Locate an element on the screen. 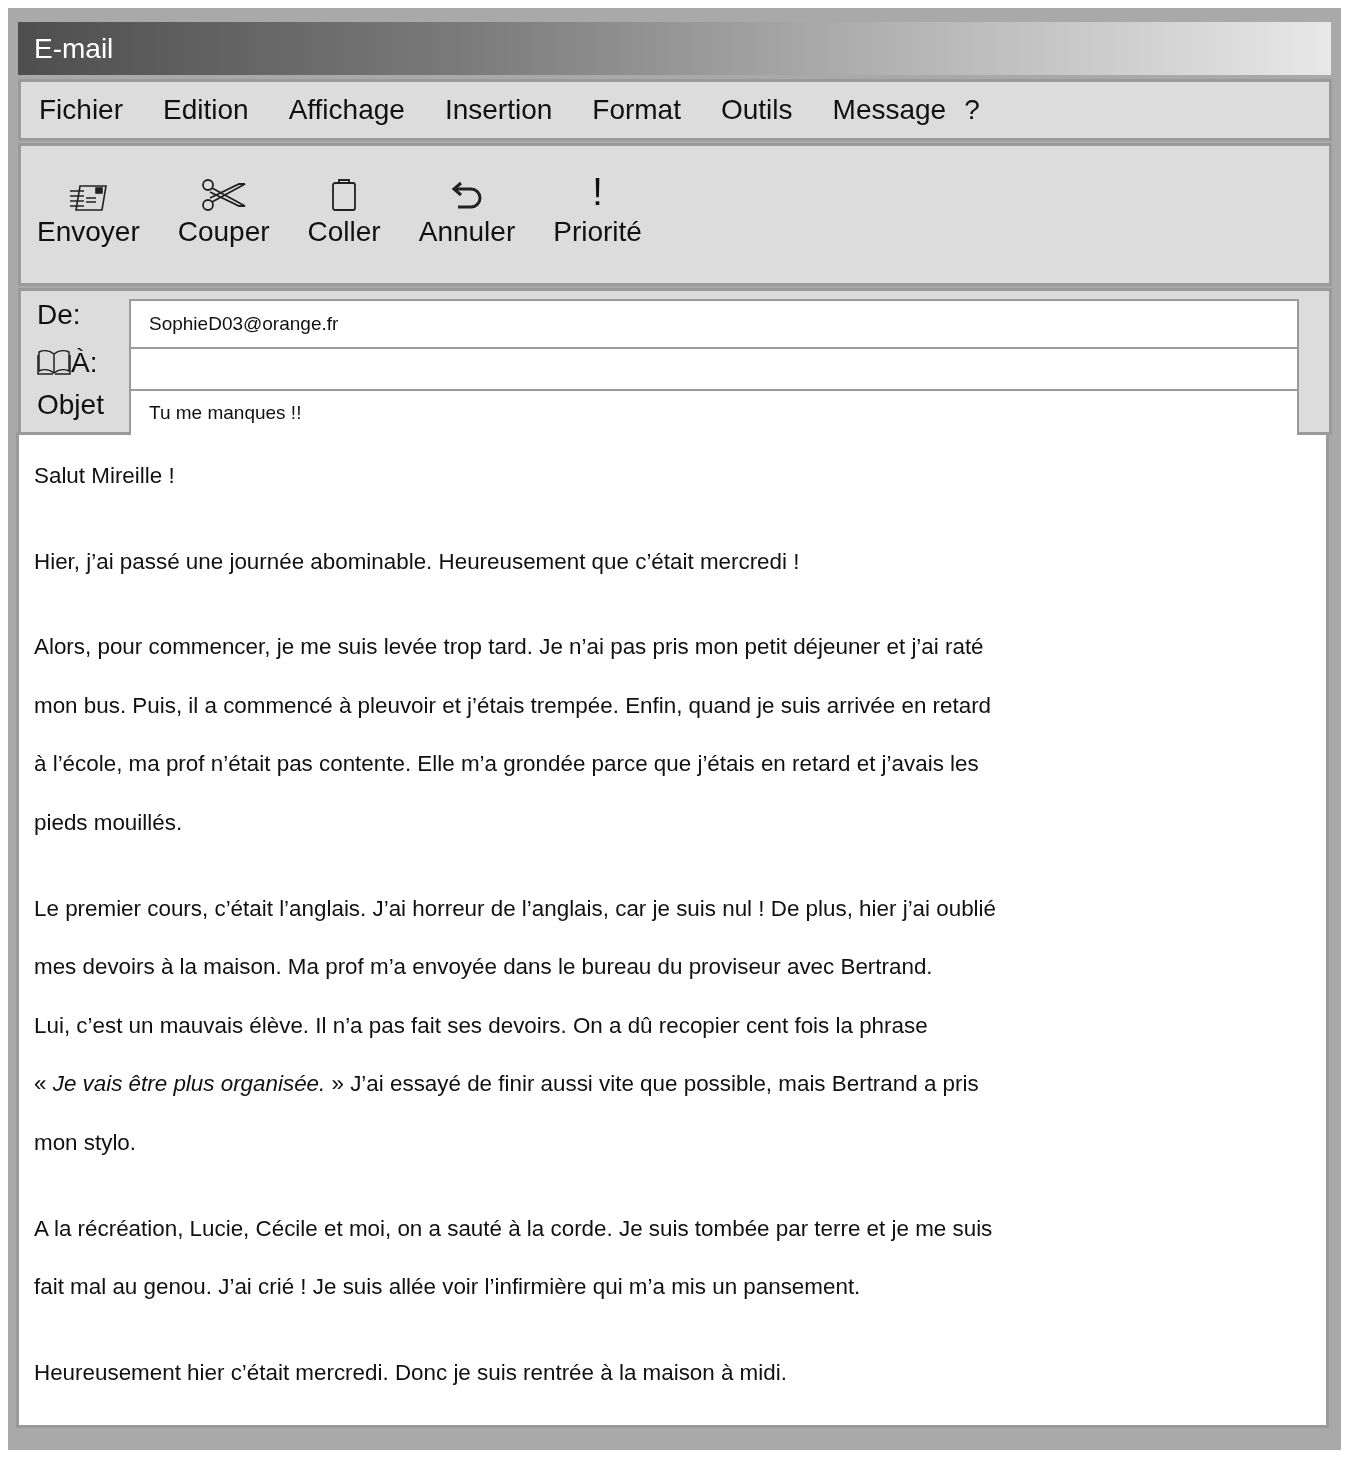 This screenshot has width=1349, height=1463. menu-item: Outils is located at coordinates (757, 110).